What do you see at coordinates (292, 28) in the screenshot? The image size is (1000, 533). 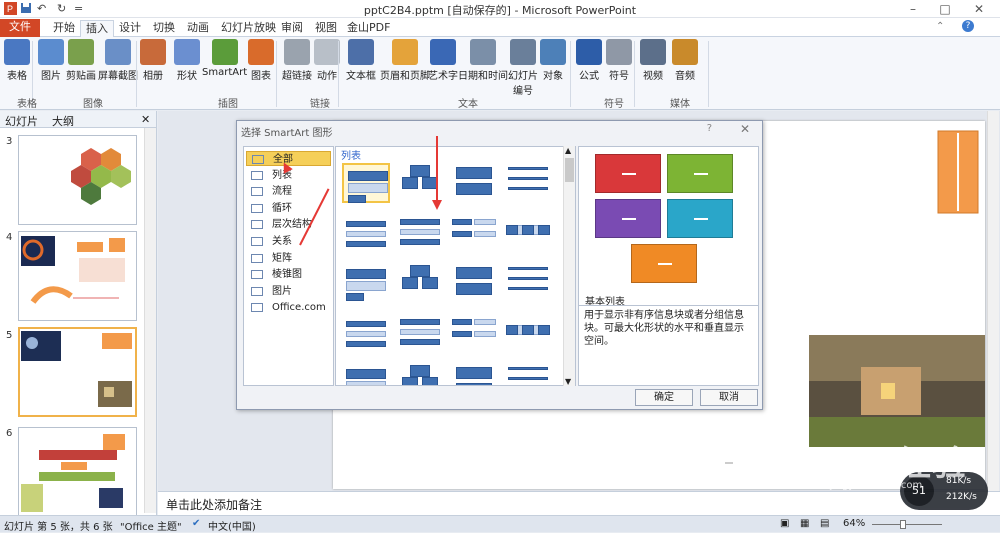 I see `tab-review: 审阅` at bounding box center [292, 28].